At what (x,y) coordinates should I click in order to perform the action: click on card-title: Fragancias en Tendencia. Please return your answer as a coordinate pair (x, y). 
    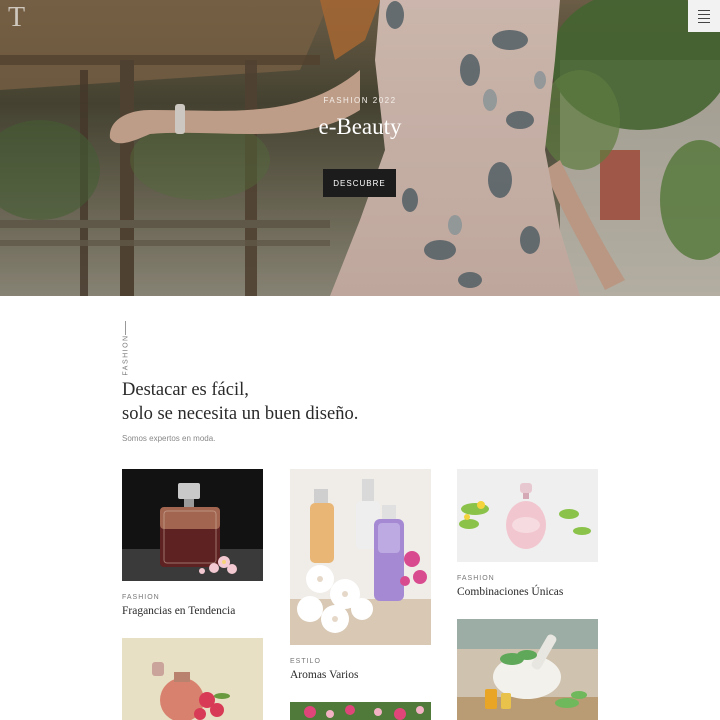
    Looking at the image, I should click on (192, 611).